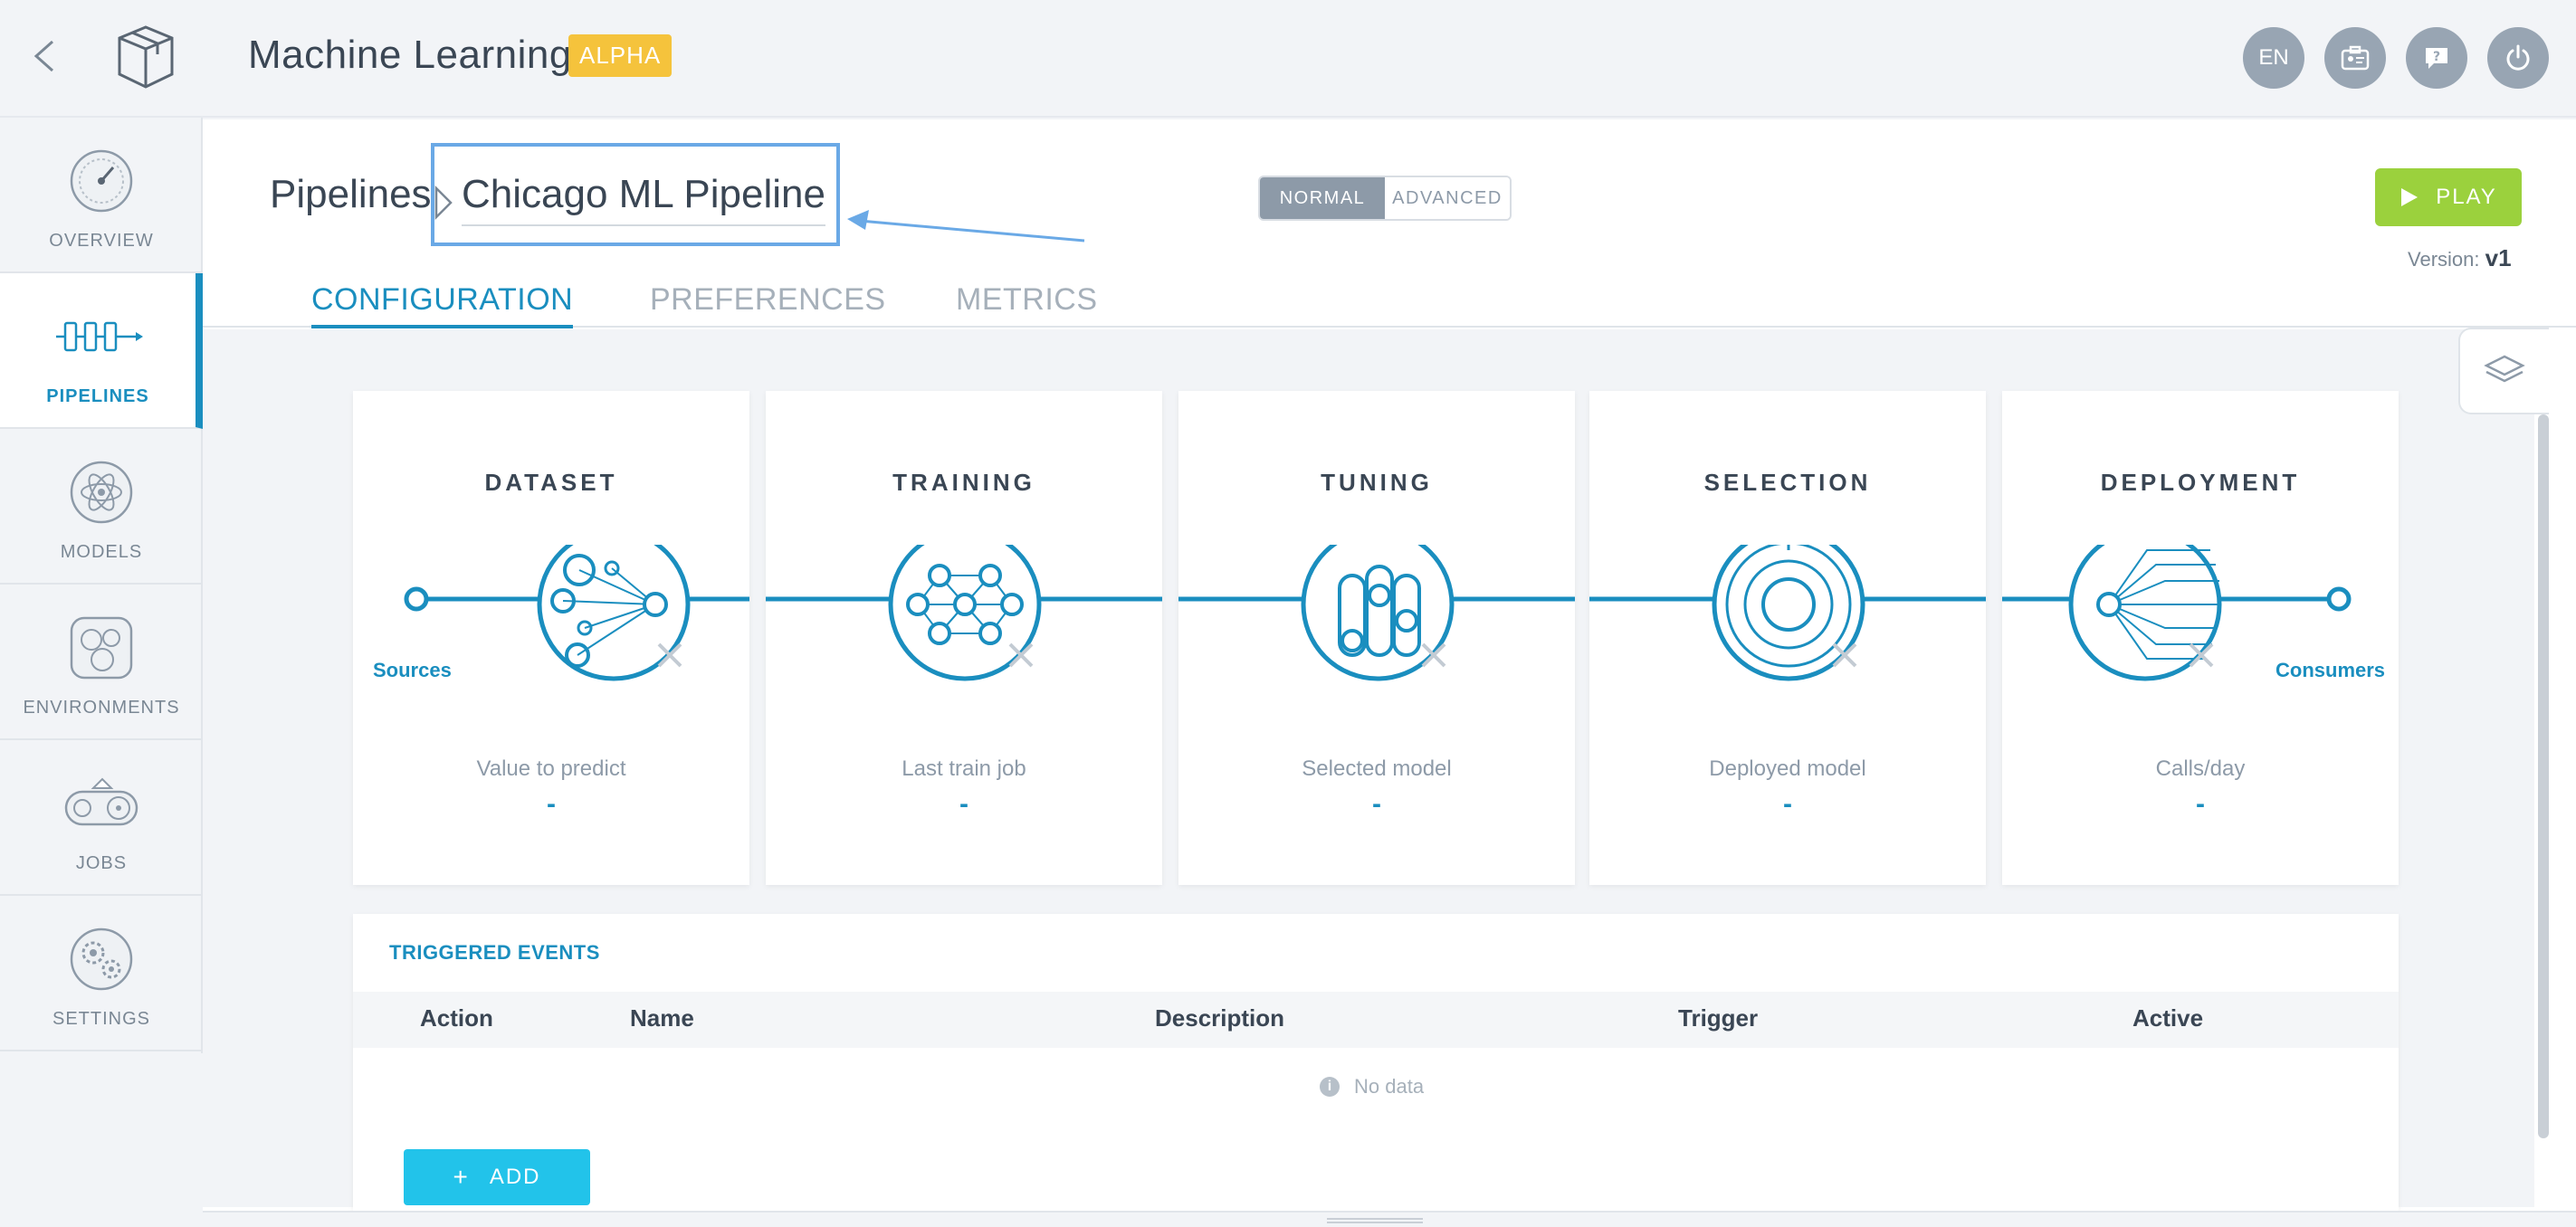  I want to click on stage-title: SELECTION, so click(1787, 483).